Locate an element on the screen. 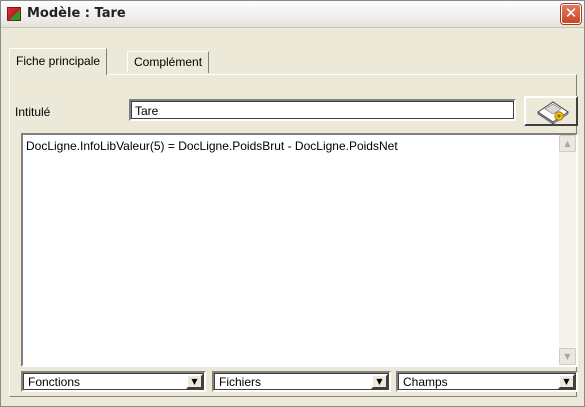  vertical-scrollbar: ▲ ▼ is located at coordinates (567, 250).